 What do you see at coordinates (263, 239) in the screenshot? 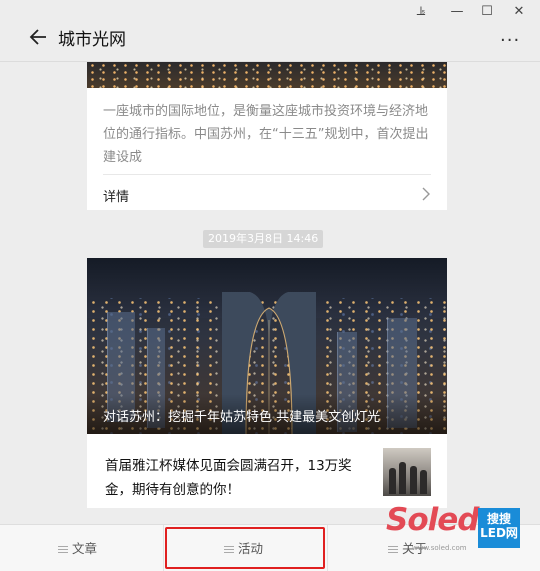
I see `message-timestamp: 2019年3月8日 14:46` at bounding box center [263, 239].